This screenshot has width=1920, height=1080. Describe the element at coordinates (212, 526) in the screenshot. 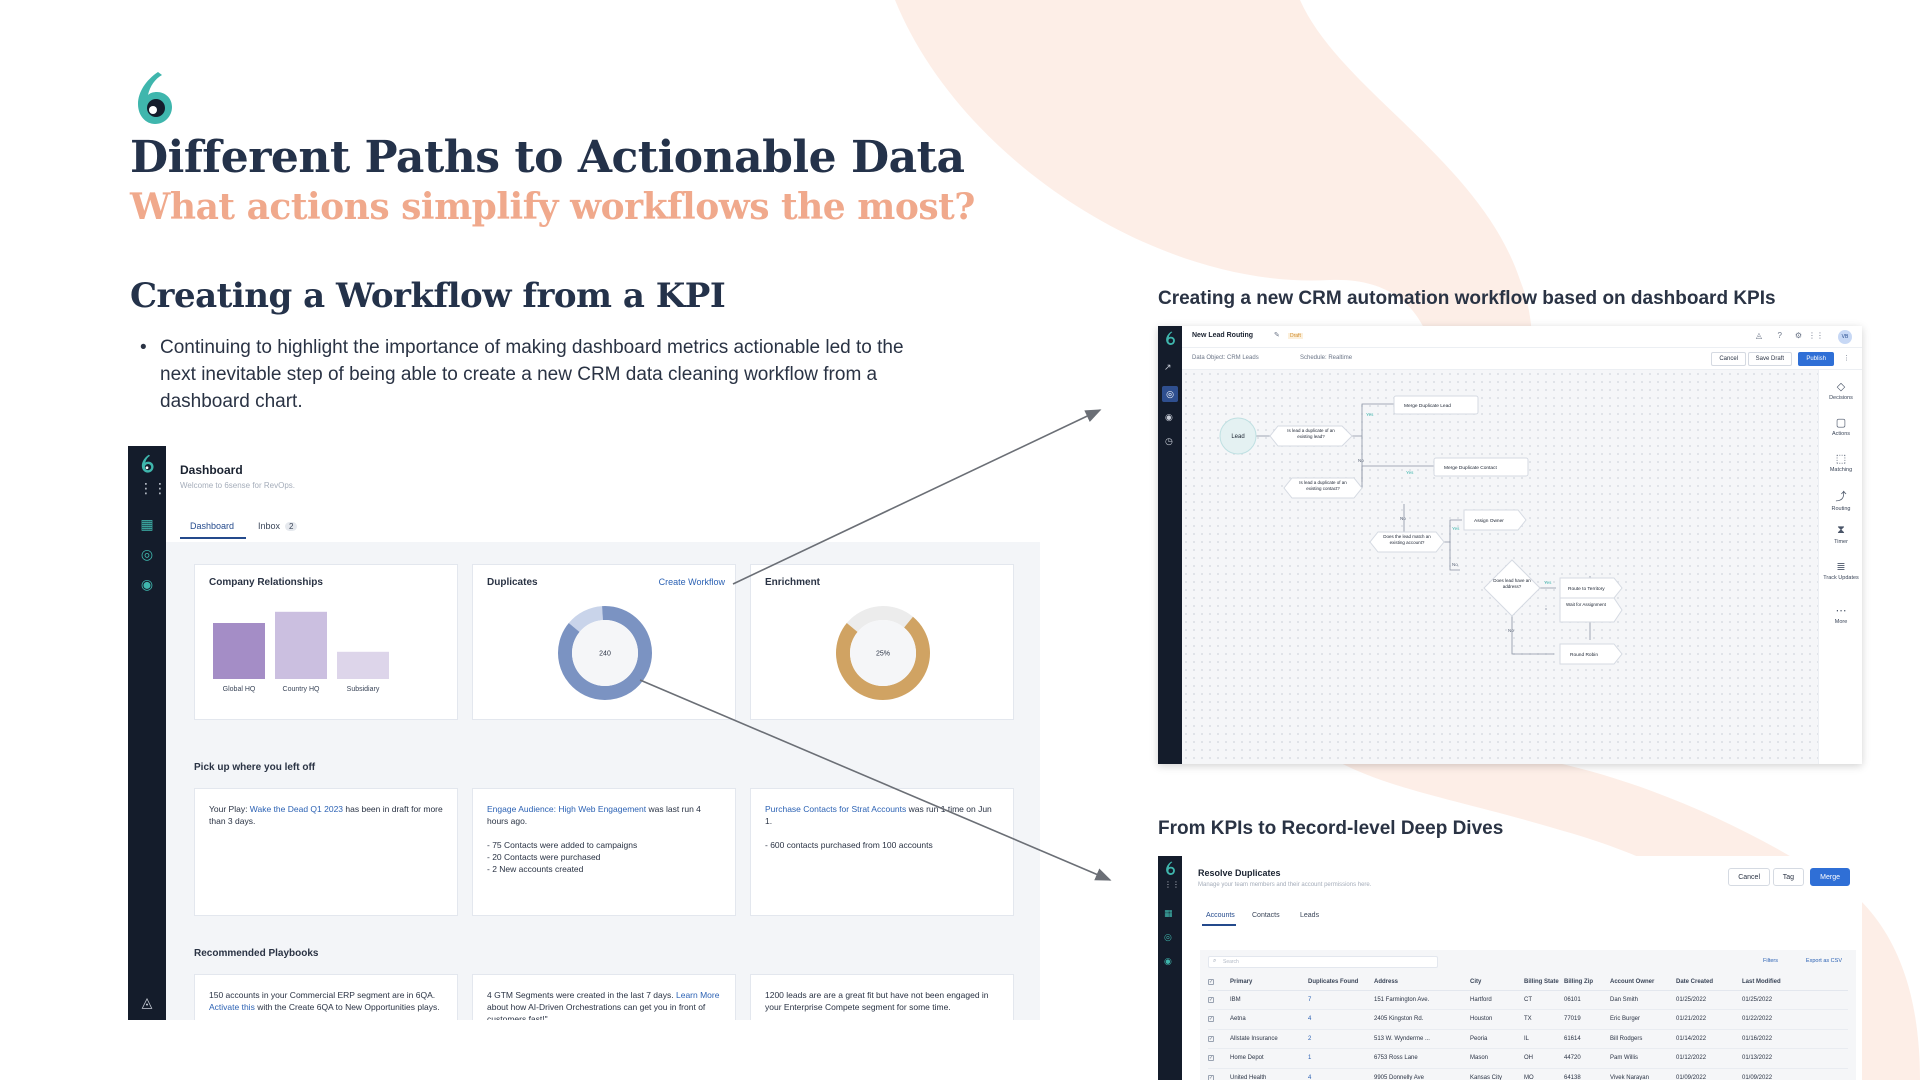

I see `tab-dashboard: Dashboard` at that location.